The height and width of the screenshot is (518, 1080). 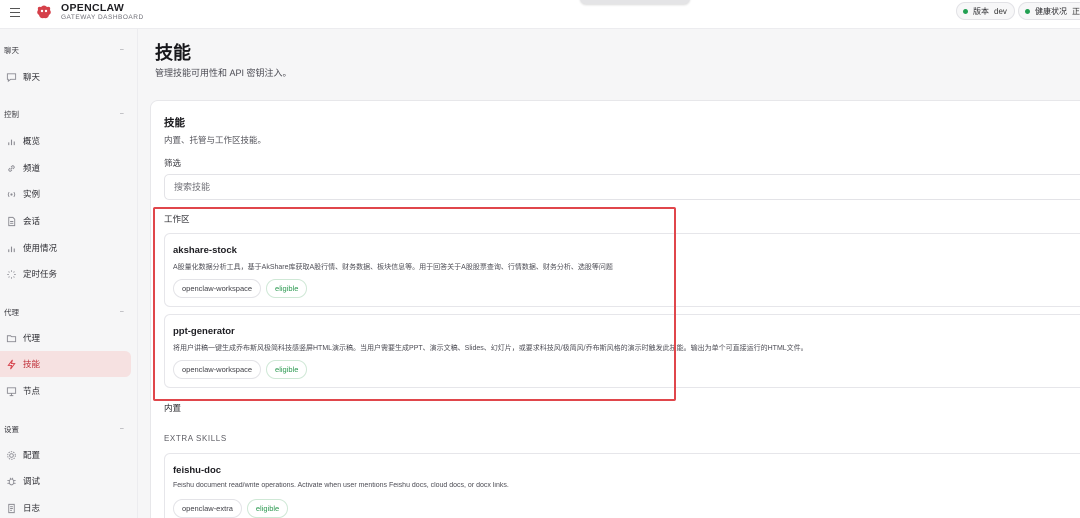 I want to click on sidebar-item-agents: 代理, so click(x=65, y=338).